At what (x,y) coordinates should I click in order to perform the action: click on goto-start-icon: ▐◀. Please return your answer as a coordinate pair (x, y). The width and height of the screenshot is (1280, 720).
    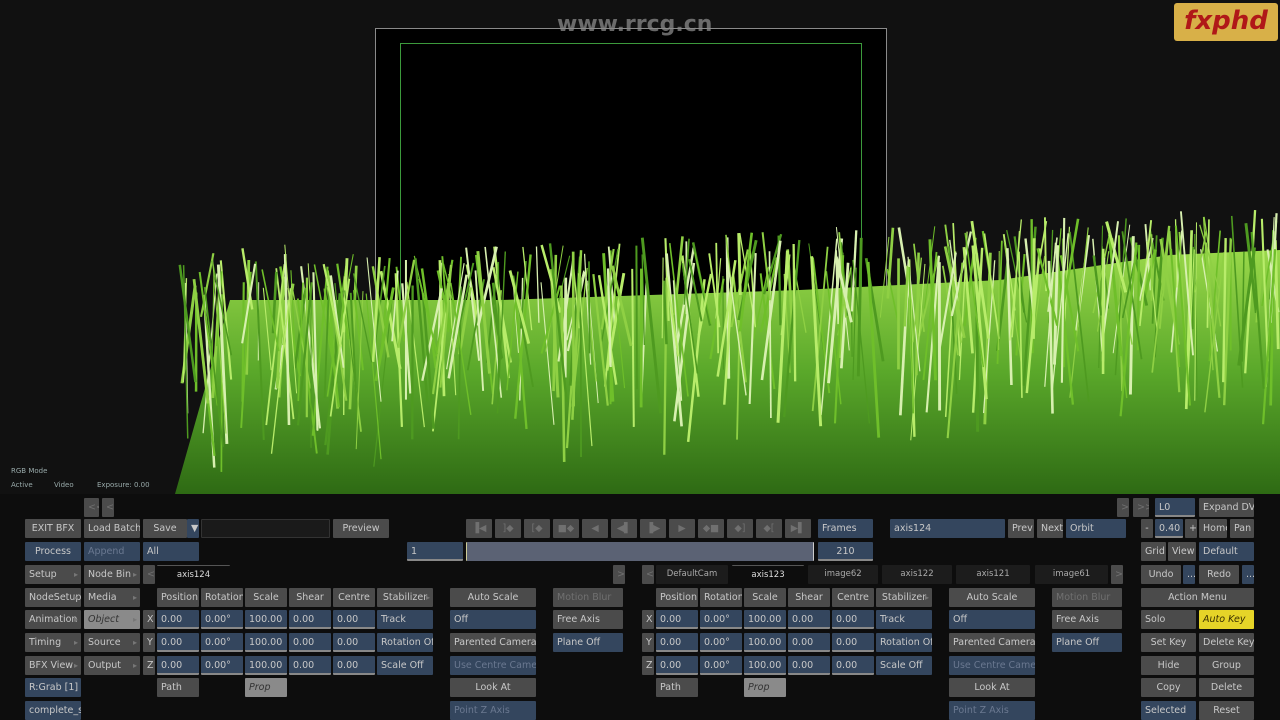
    Looking at the image, I should click on (479, 528).